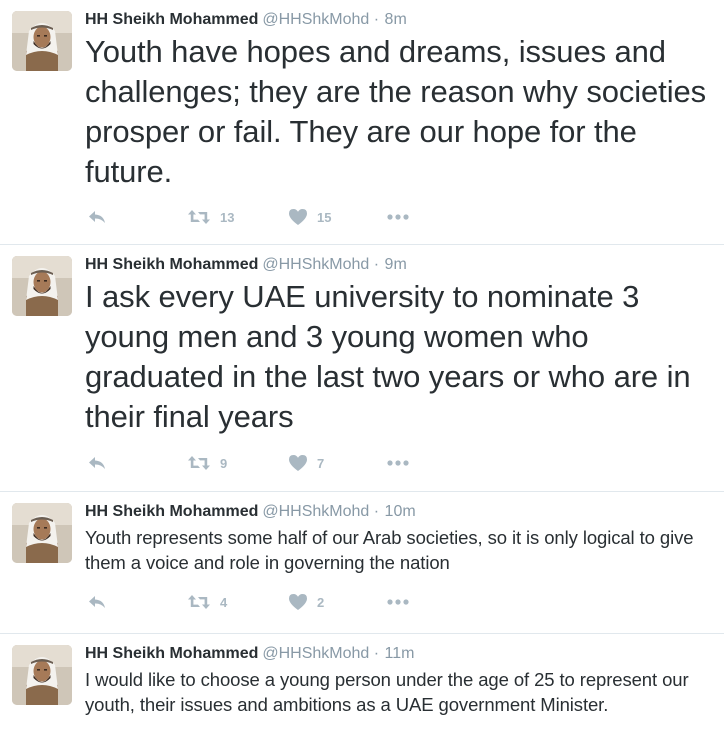 This screenshot has width=724, height=742. Describe the element at coordinates (396, 19) in the screenshot. I see `timestamp: 8m` at that location.